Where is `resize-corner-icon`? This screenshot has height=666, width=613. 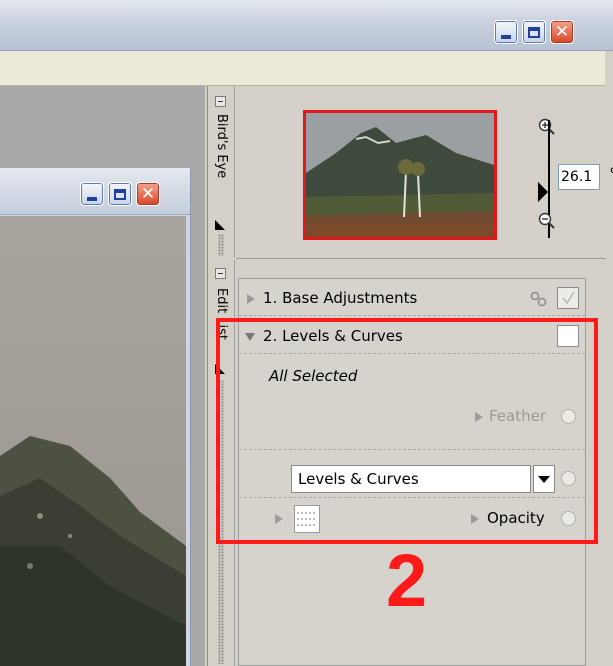
resize-corner-icon is located at coordinates (220, 225).